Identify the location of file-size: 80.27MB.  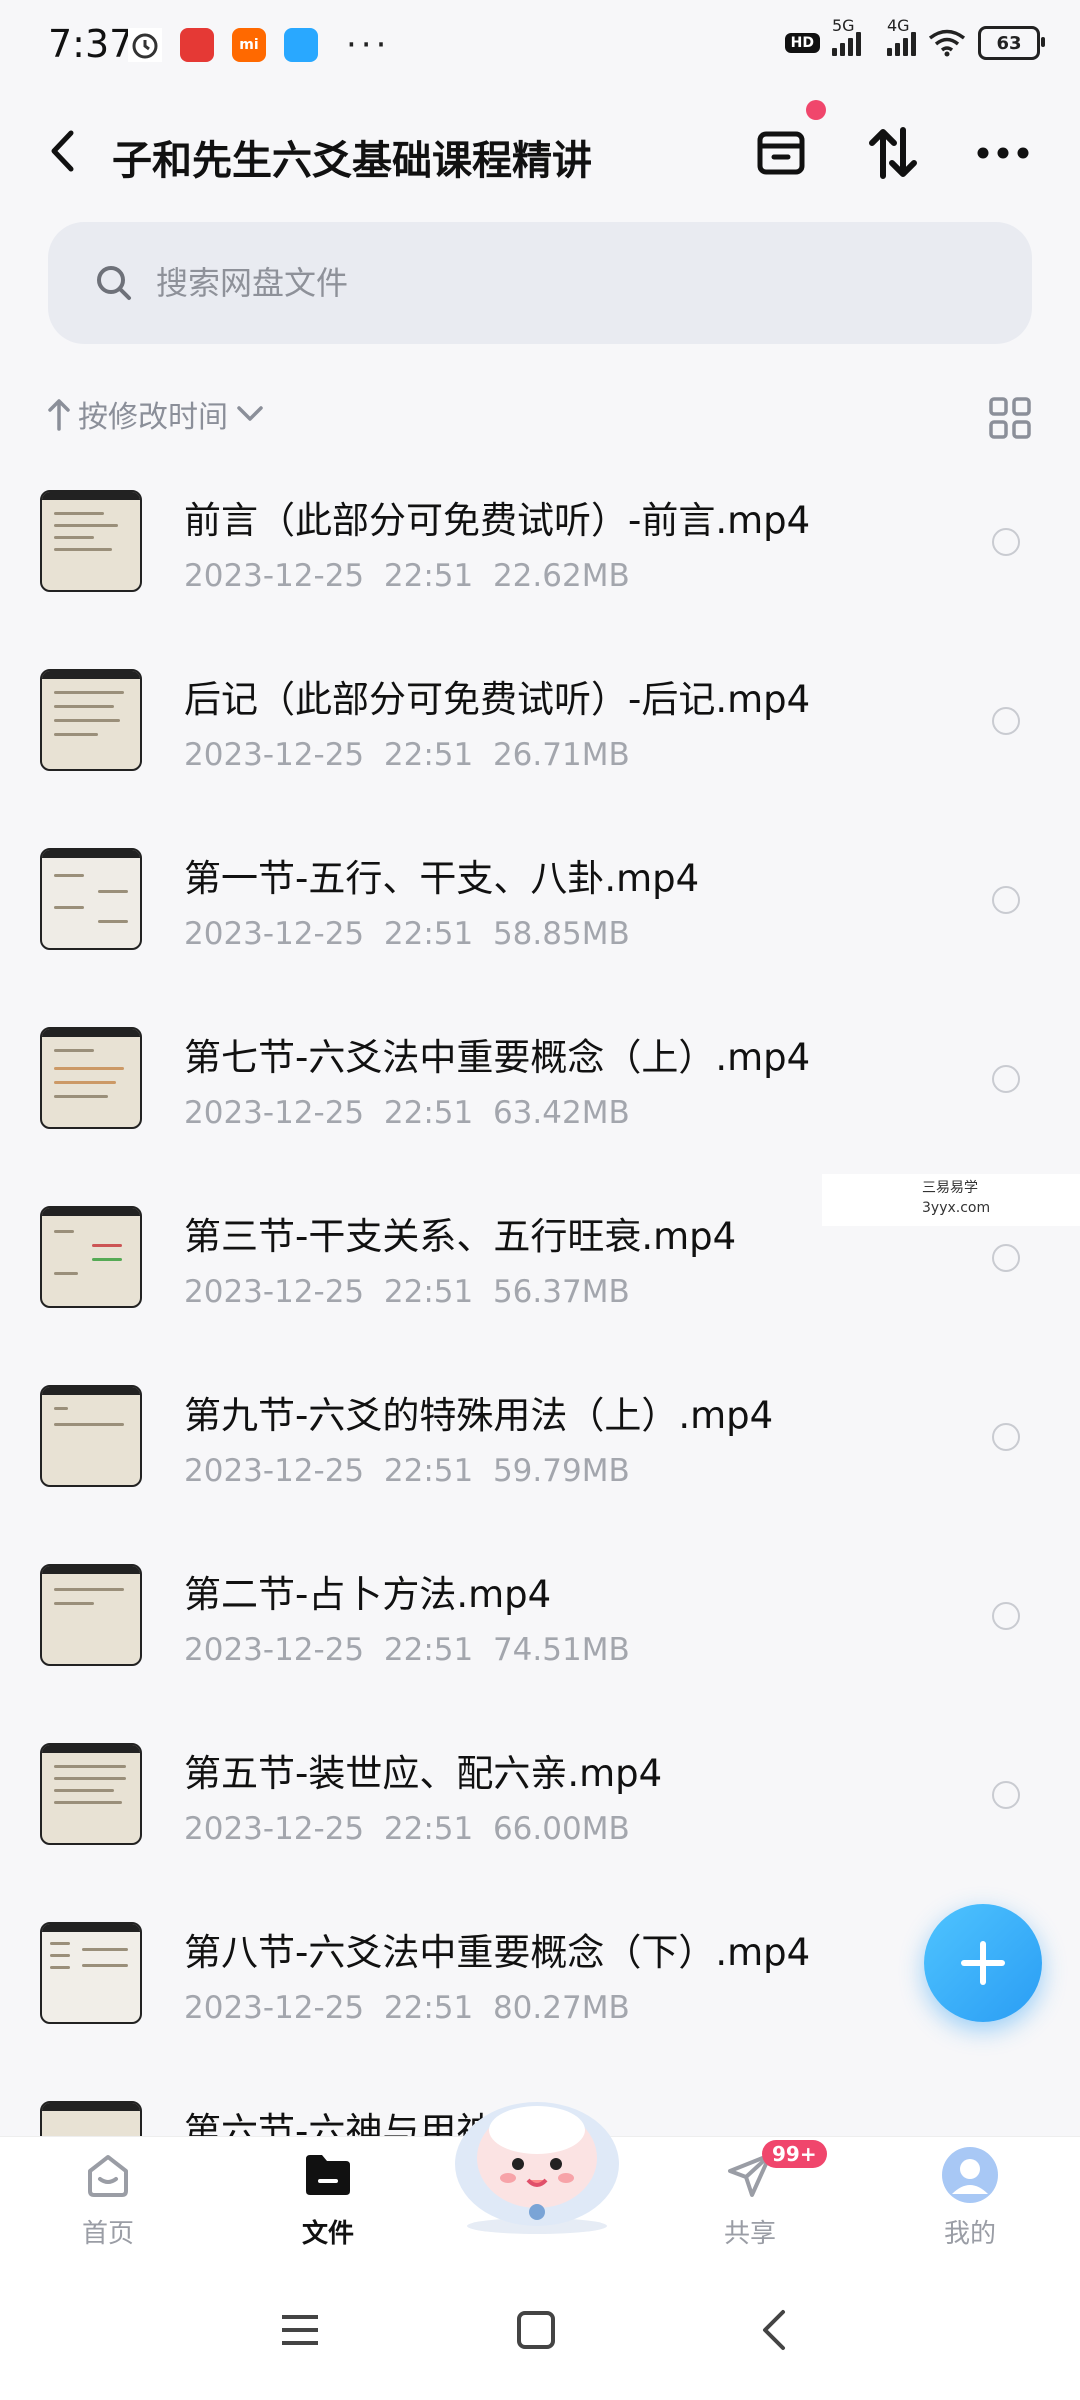
(561, 2008).